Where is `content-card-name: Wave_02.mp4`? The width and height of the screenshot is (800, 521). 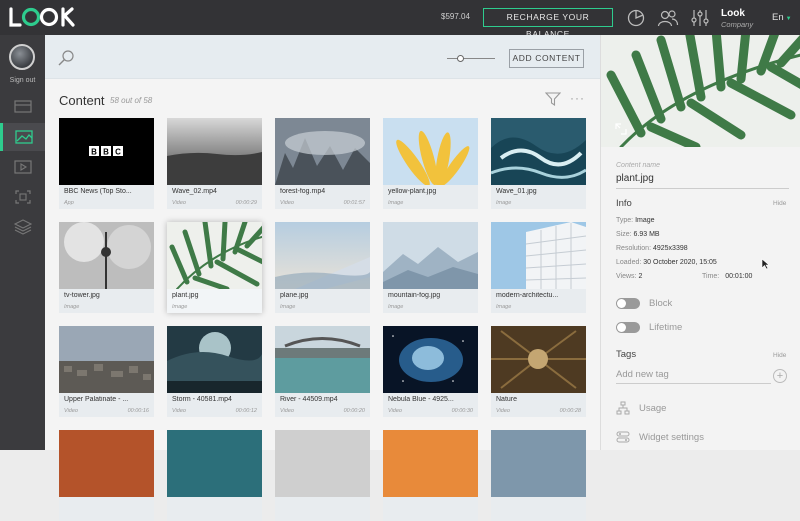
content-card-name: Wave_02.mp4 is located at coordinates (194, 191).